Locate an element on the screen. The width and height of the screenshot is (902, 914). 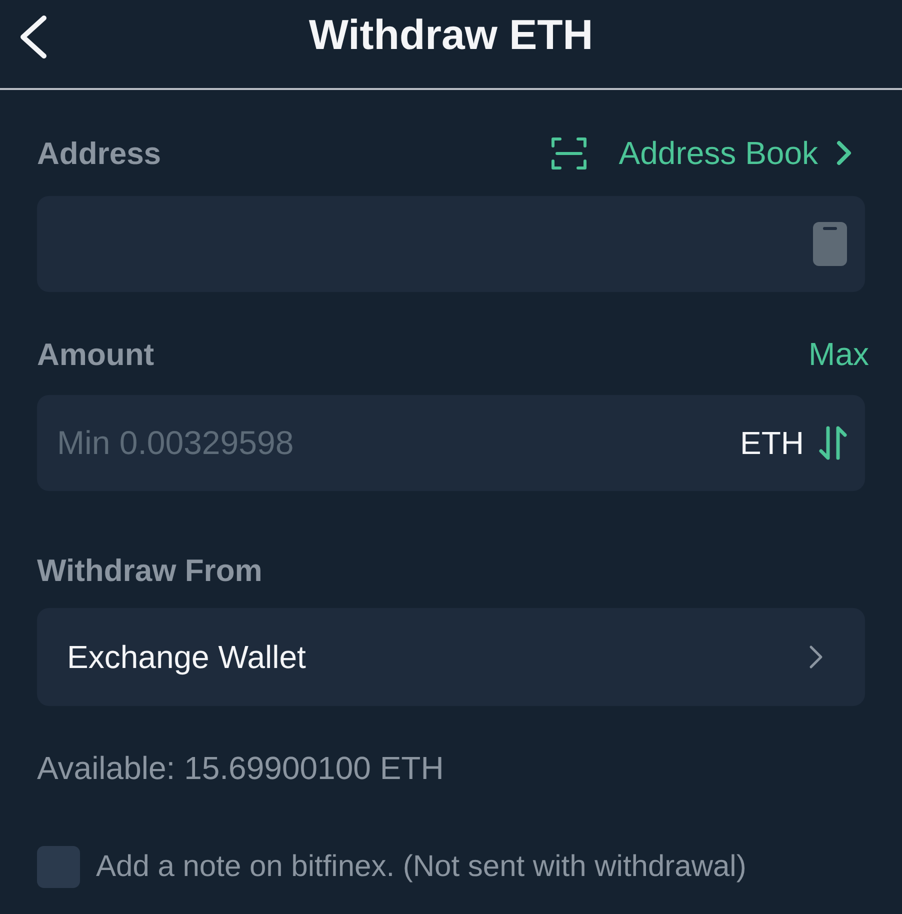
amount-label: Amount is located at coordinates (95, 354).